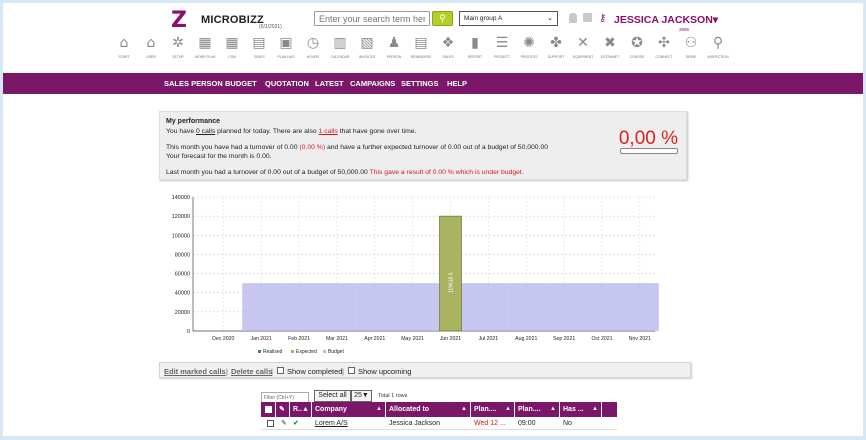  What do you see at coordinates (489, 339) in the screenshot?
I see `x-tick-label: Jul 2021` at bounding box center [489, 339].